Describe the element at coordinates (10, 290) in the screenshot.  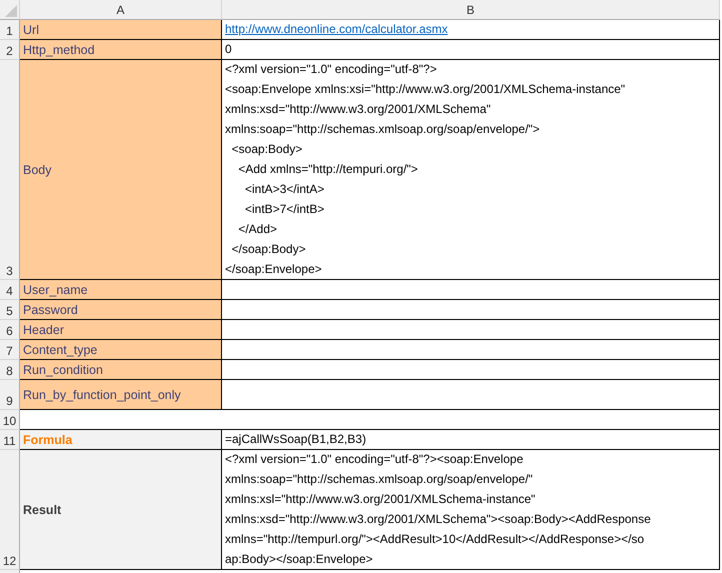
I see `row-header: 4` at that location.